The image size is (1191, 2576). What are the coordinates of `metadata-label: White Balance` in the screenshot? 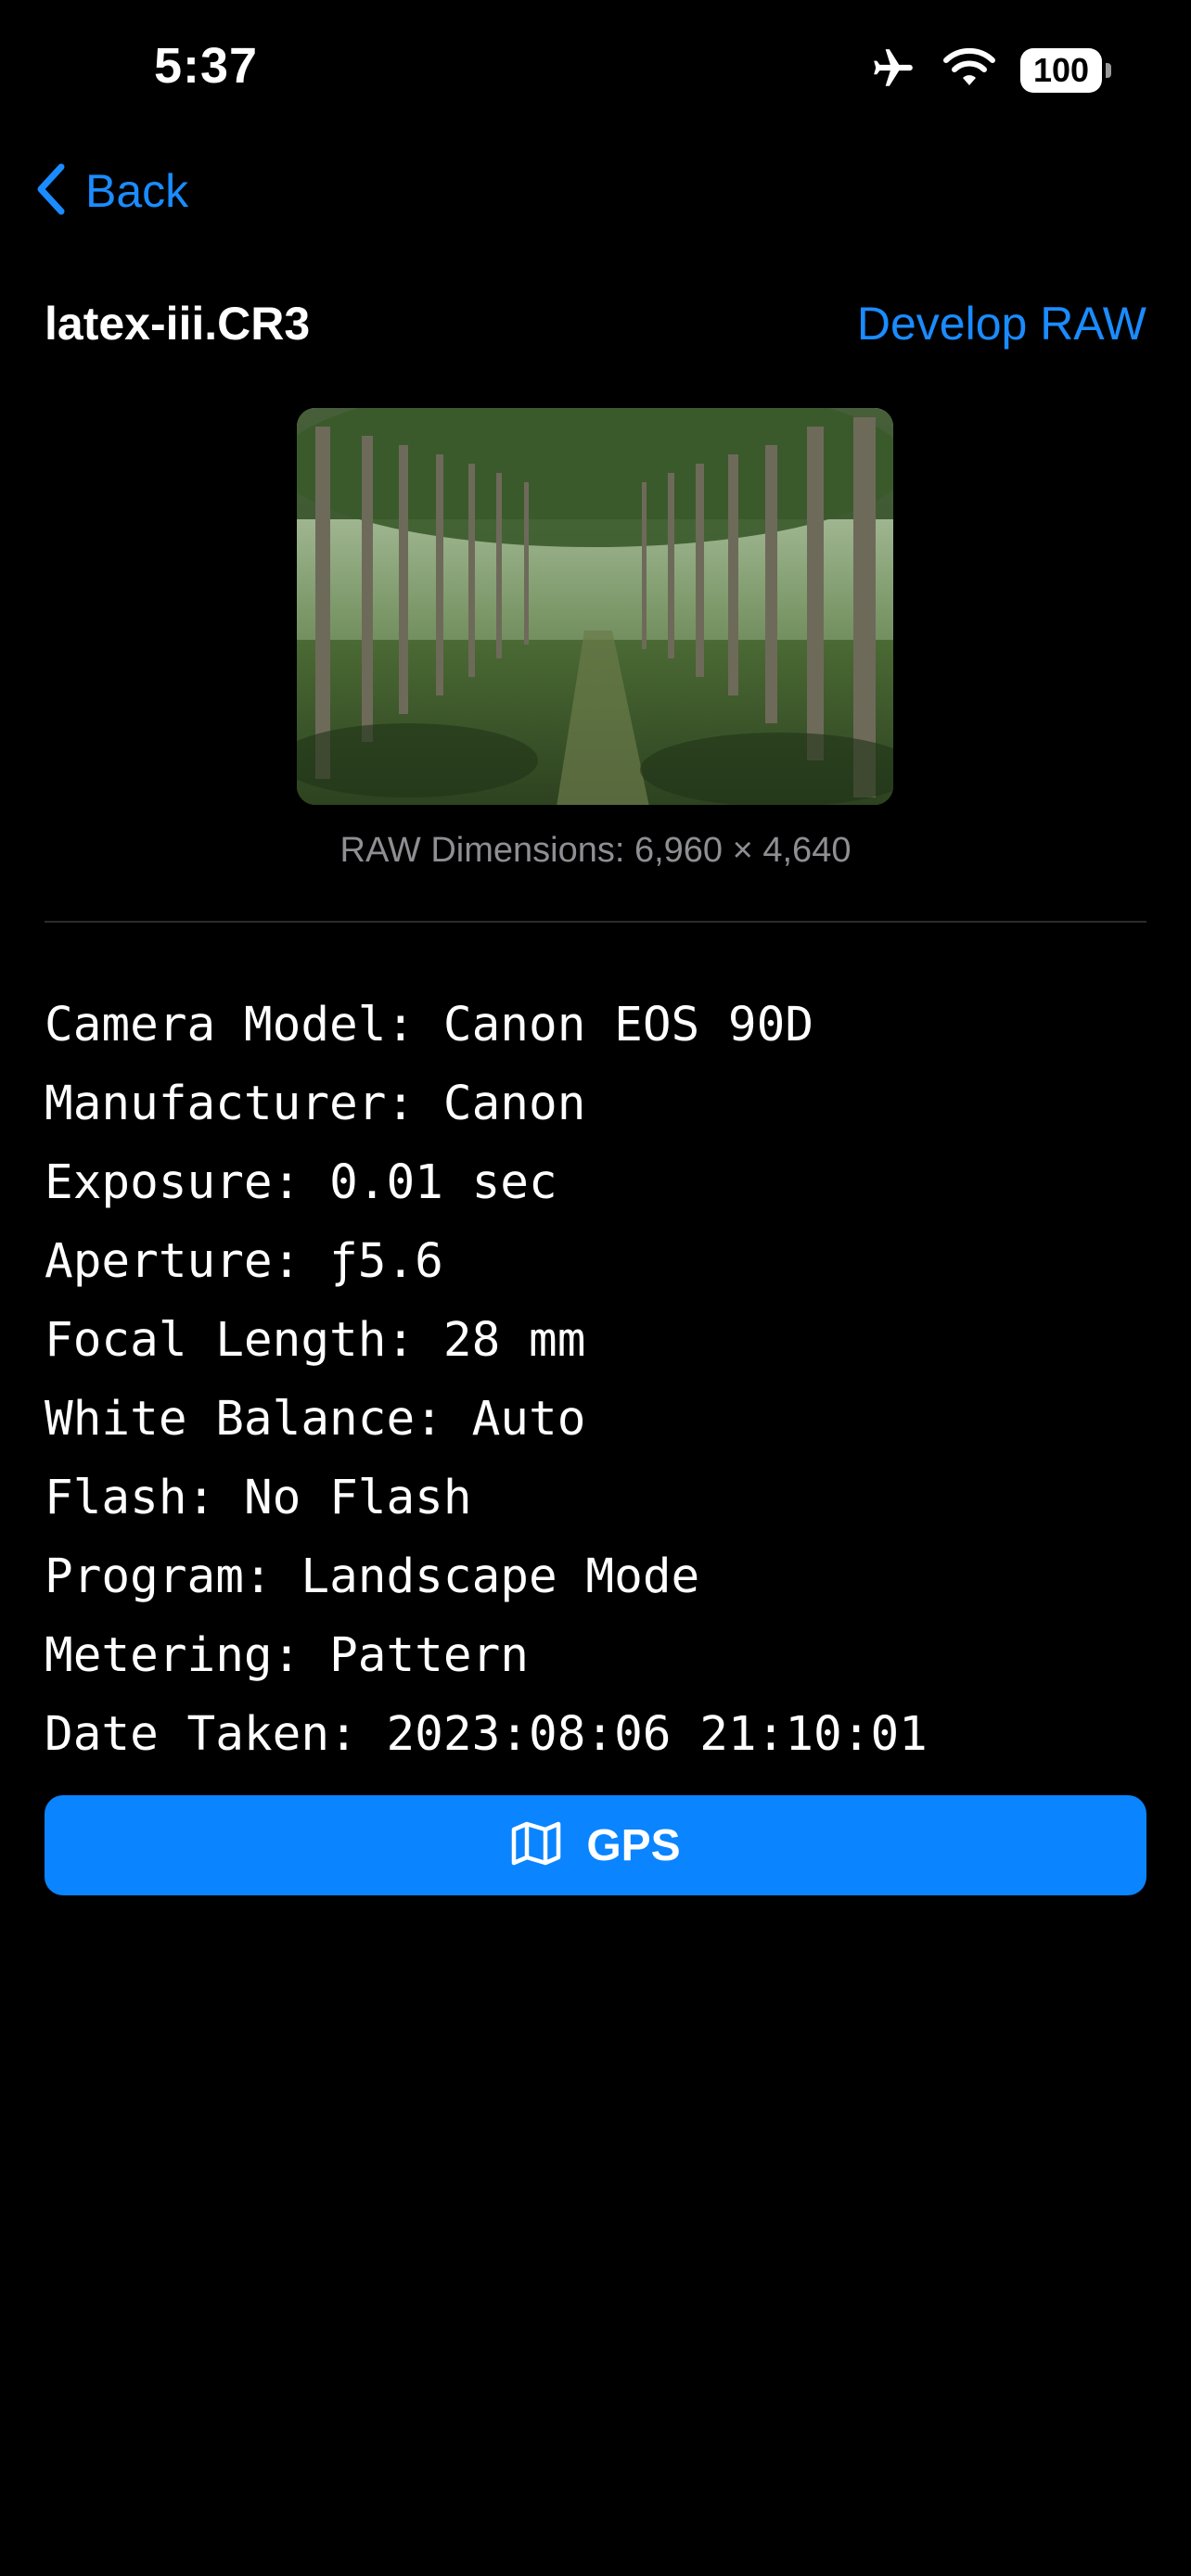 It's located at (230, 1419).